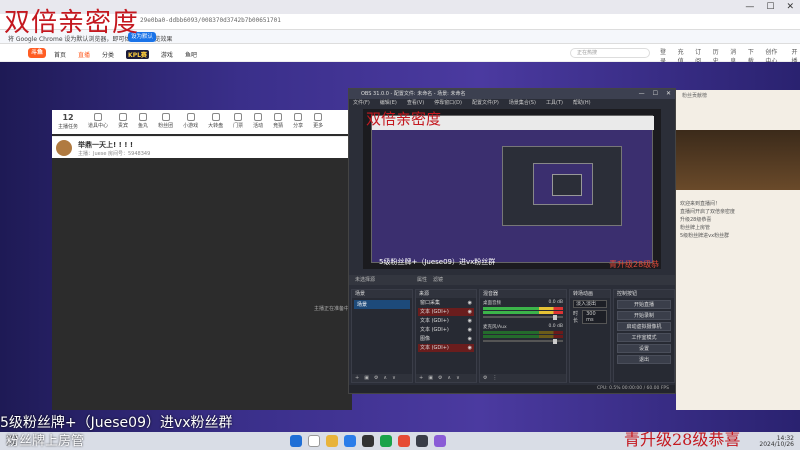 The width and height of the screenshot is (800, 450). What do you see at coordinates (644, 294) in the screenshot?
I see `controls-dock-header: 控制按钮` at bounding box center [644, 294].